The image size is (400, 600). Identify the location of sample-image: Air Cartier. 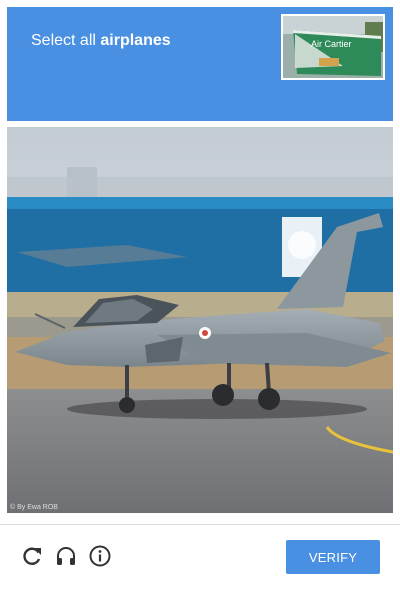
(333, 47).